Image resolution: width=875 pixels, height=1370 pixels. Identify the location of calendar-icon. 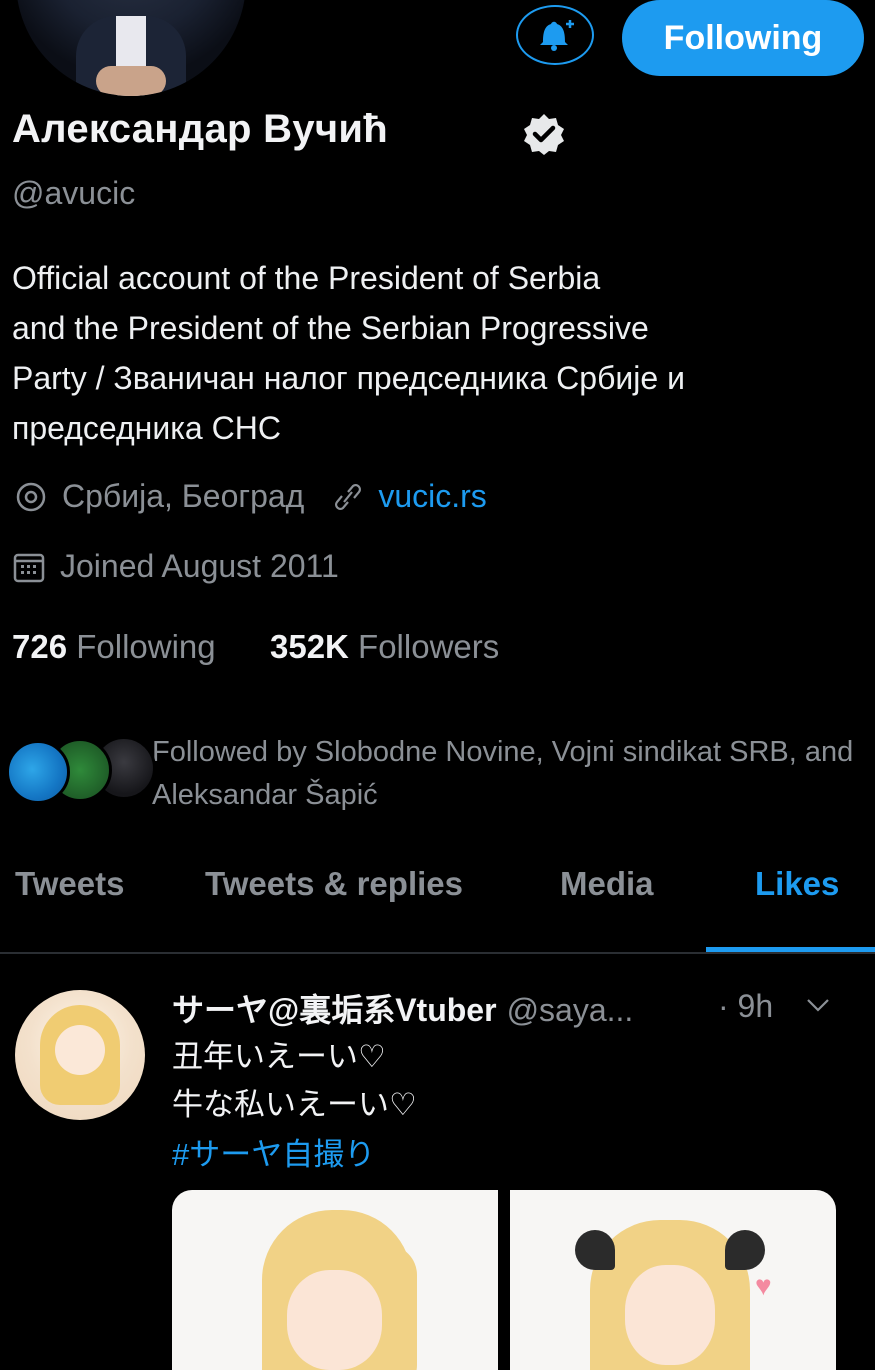
(29, 567).